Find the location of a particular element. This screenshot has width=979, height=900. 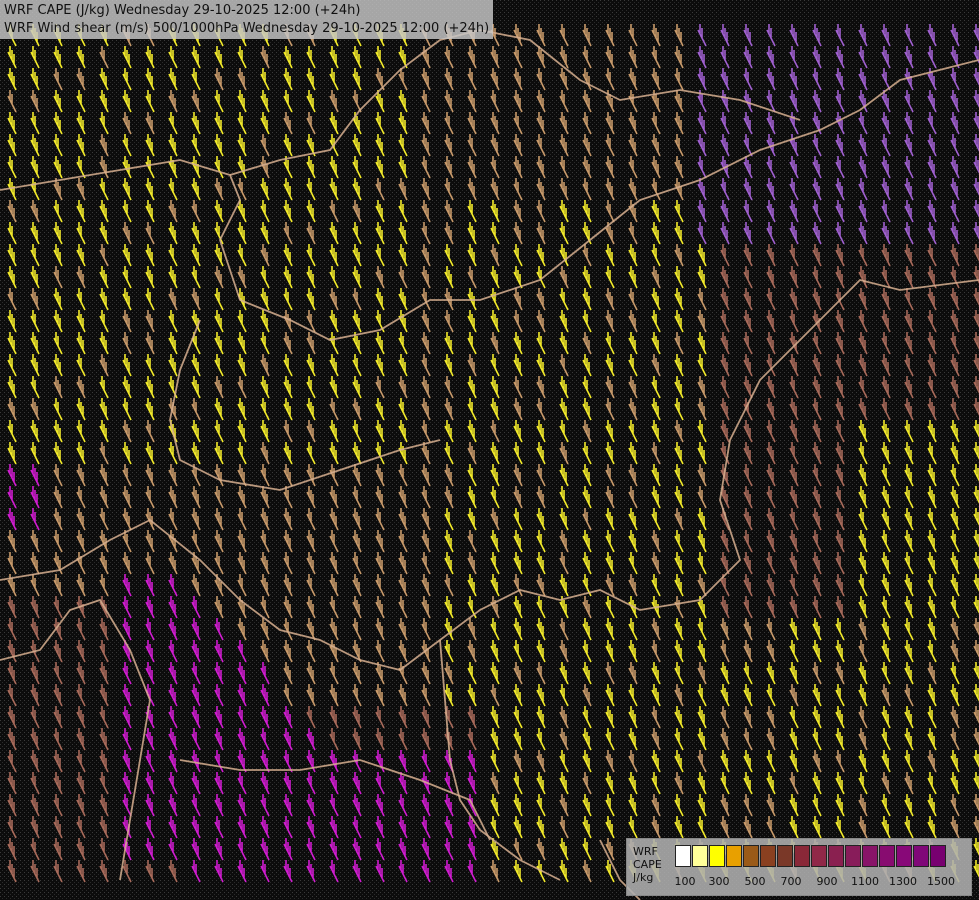

legend-color-scale is located at coordinates (811, 856).